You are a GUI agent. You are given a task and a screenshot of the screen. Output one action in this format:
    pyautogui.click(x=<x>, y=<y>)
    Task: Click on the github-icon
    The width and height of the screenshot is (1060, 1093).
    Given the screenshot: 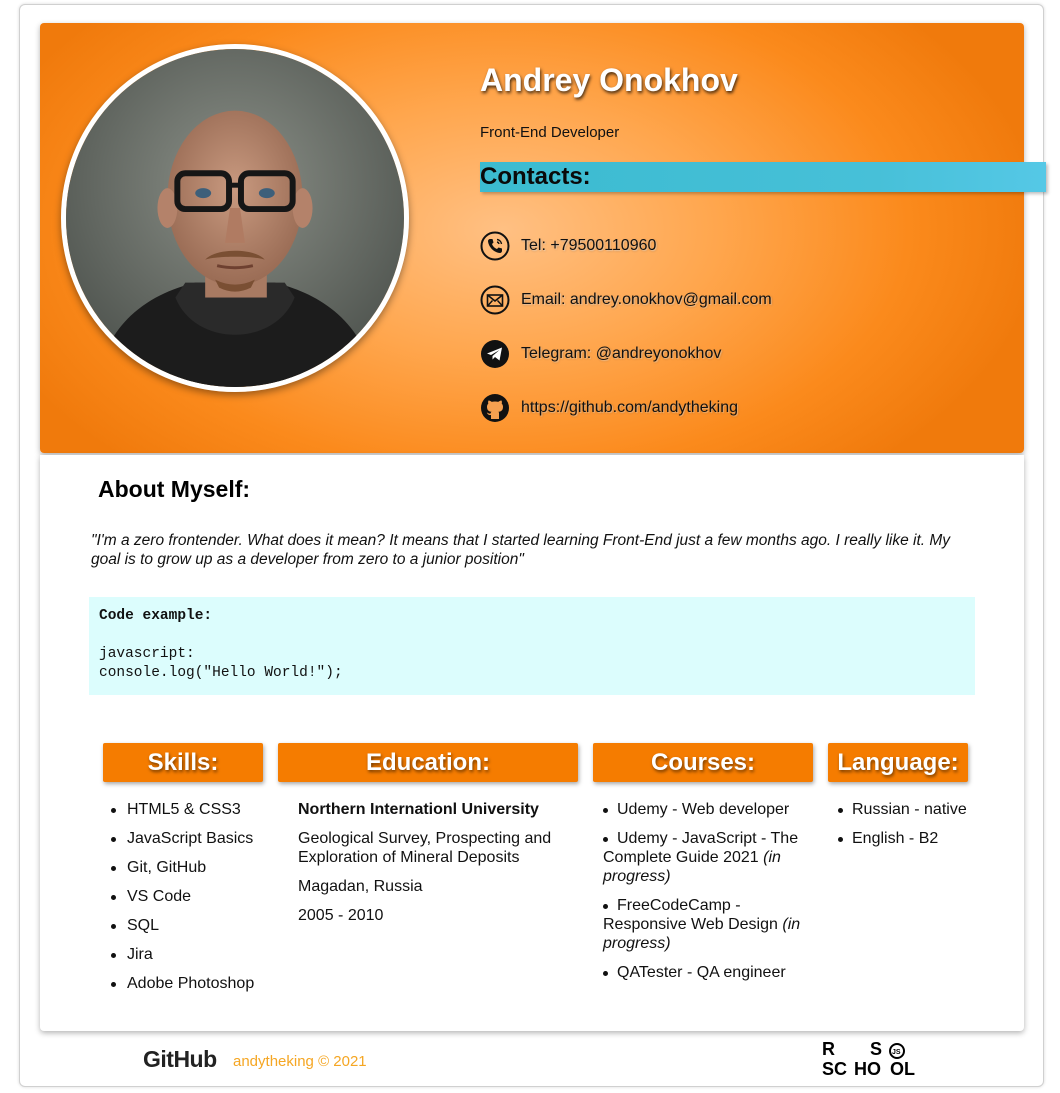 What is the action you would take?
    pyautogui.click(x=495, y=408)
    